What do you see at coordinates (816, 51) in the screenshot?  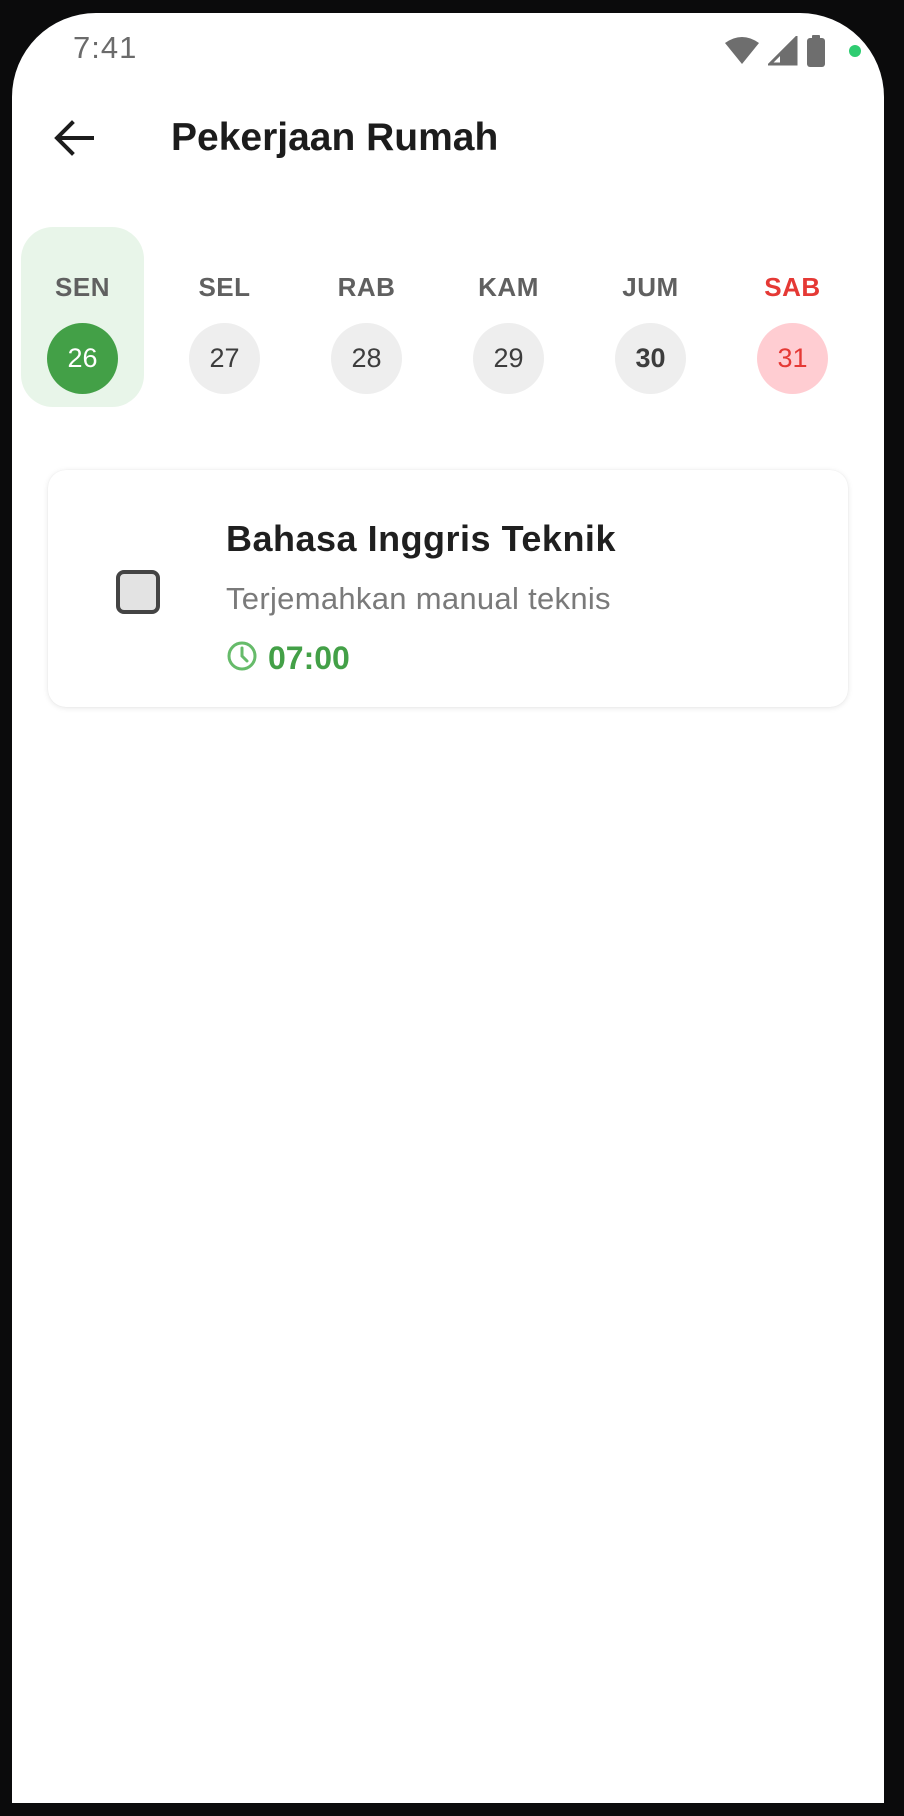 I see `battery-icon` at bounding box center [816, 51].